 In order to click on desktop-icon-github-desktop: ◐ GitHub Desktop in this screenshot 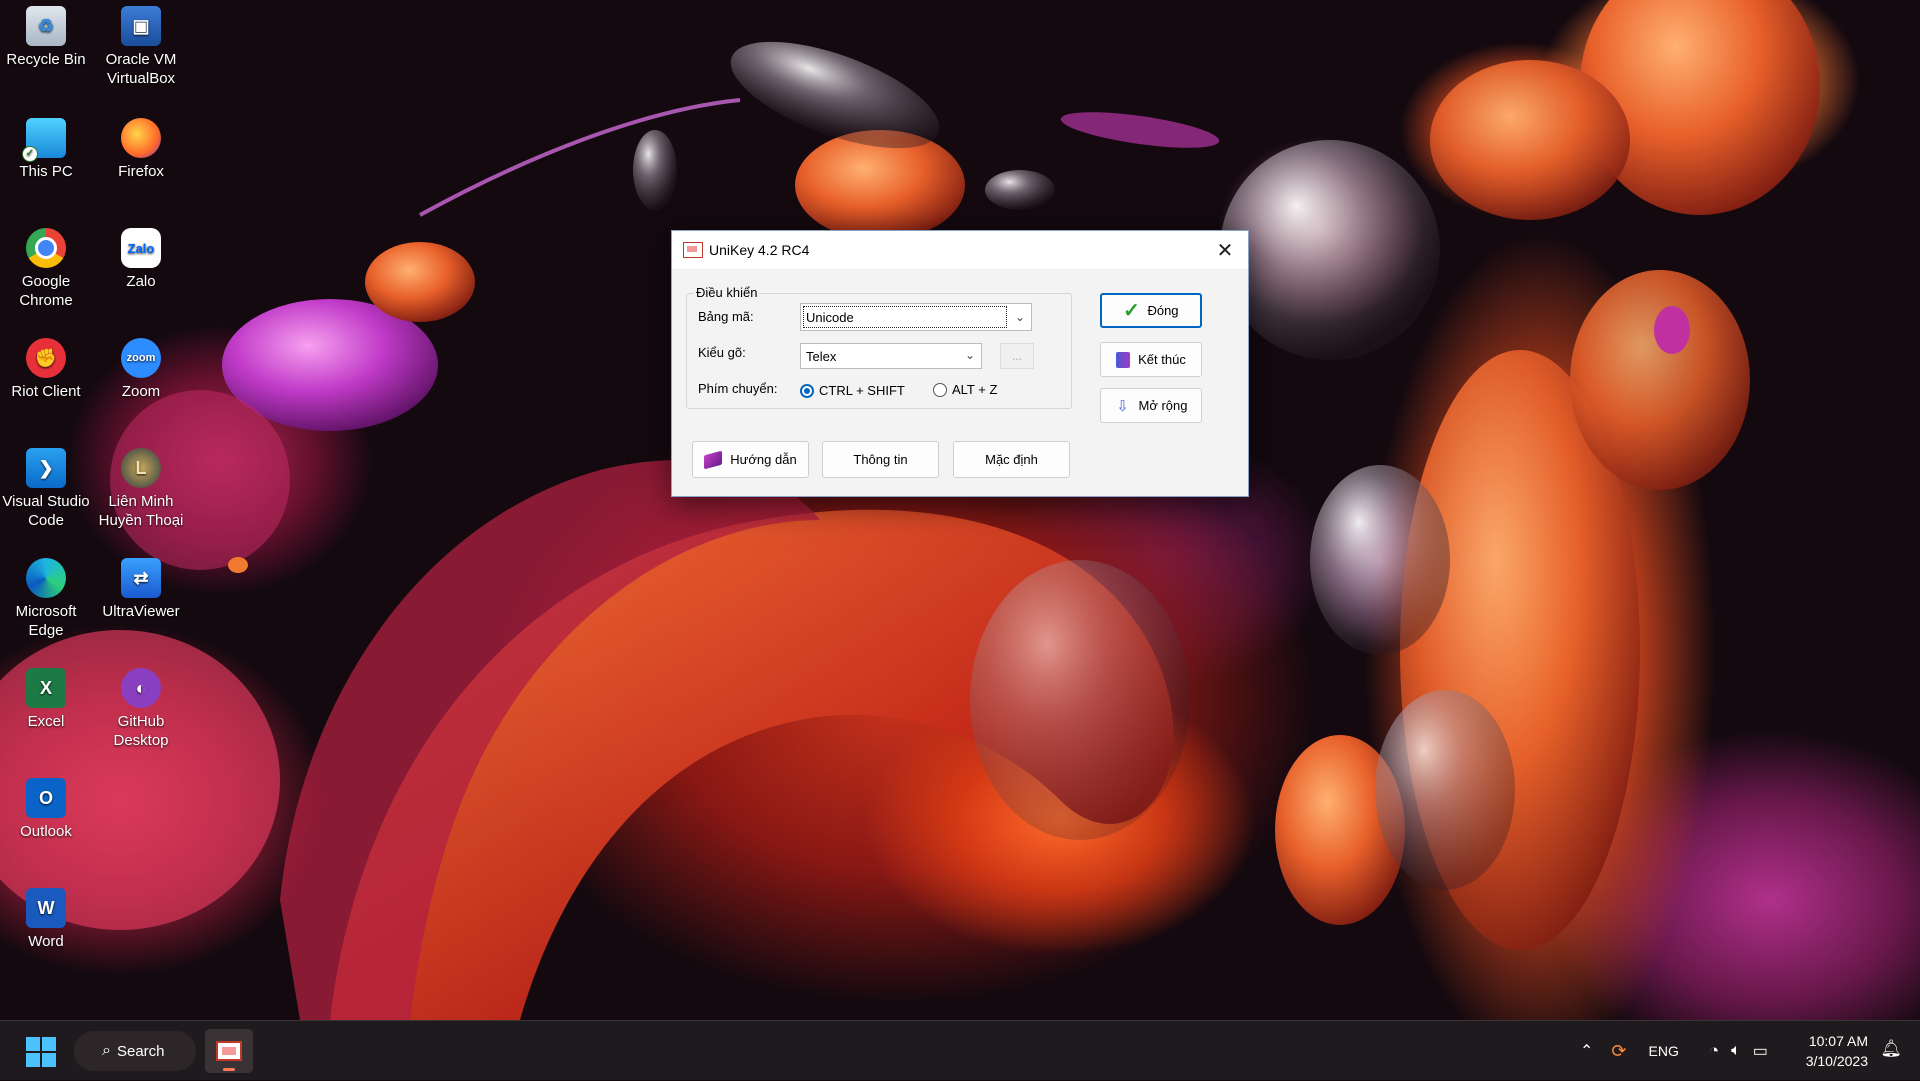, I will do `click(141, 709)`.